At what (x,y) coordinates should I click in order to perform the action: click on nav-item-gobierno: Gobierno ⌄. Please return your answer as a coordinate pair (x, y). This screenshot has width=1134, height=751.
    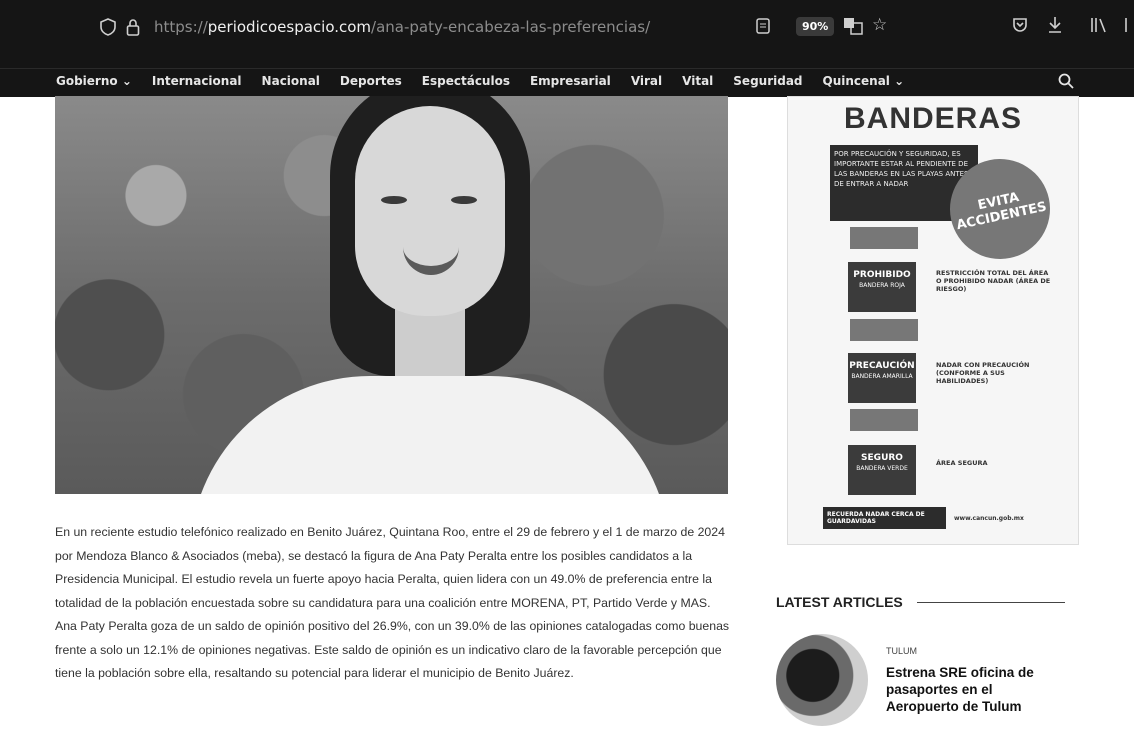
    Looking at the image, I should click on (94, 81).